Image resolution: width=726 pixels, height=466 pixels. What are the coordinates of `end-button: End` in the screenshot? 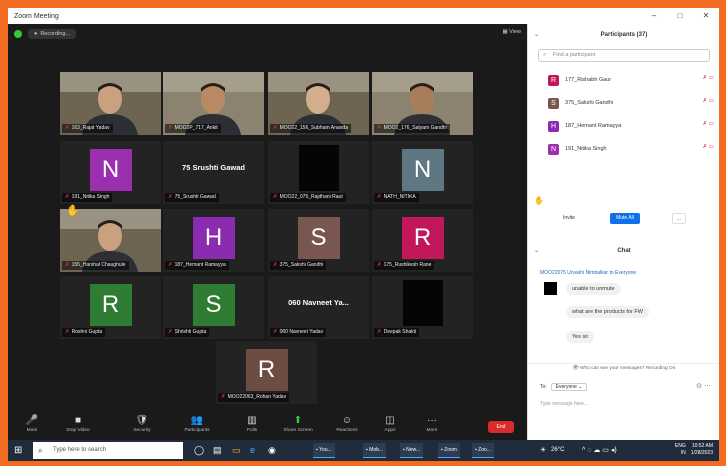 It's located at (501, 427).